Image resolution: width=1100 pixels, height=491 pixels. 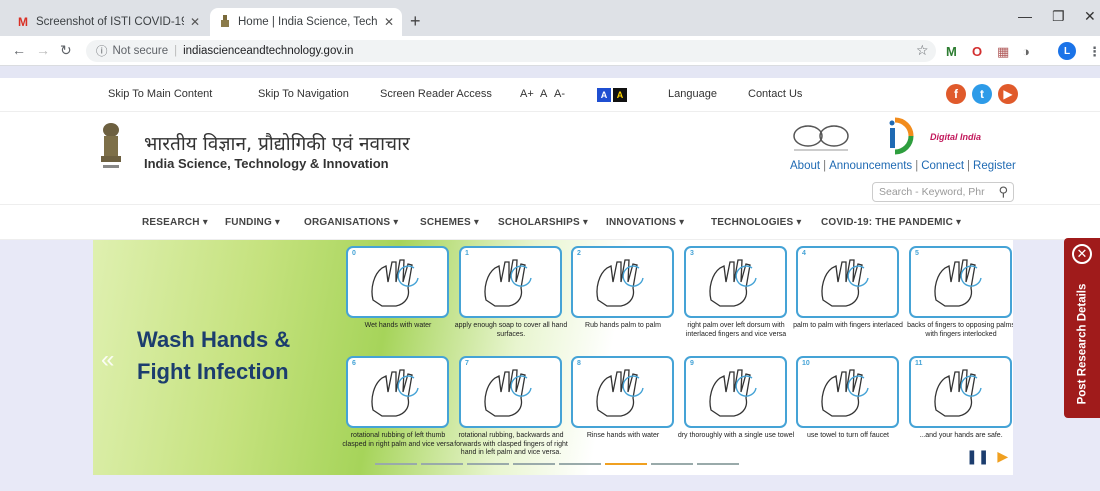 I want to click on step-number: 8, so click(x=579, y=363).